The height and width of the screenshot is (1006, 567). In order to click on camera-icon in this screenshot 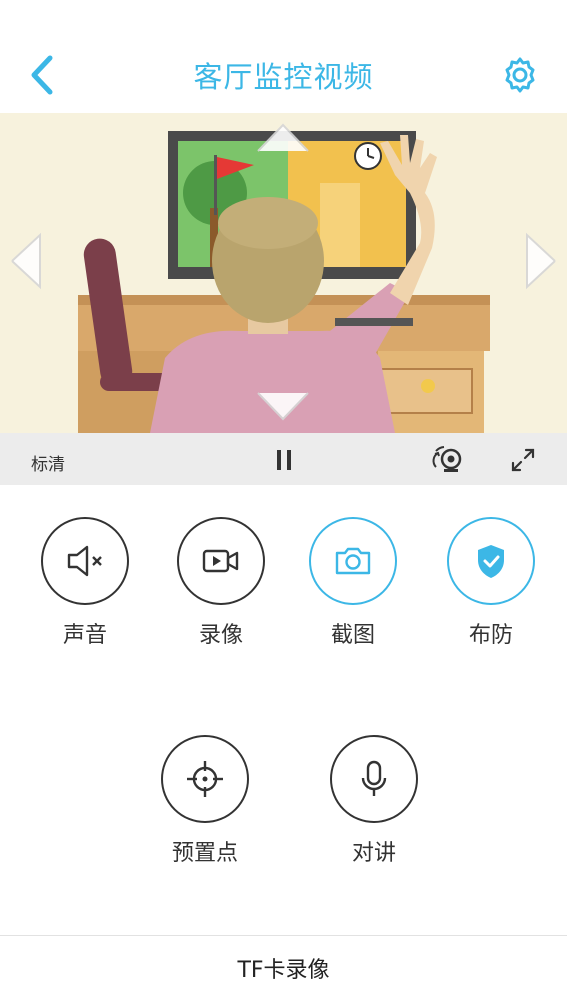, I will do `click(353, 561)`.